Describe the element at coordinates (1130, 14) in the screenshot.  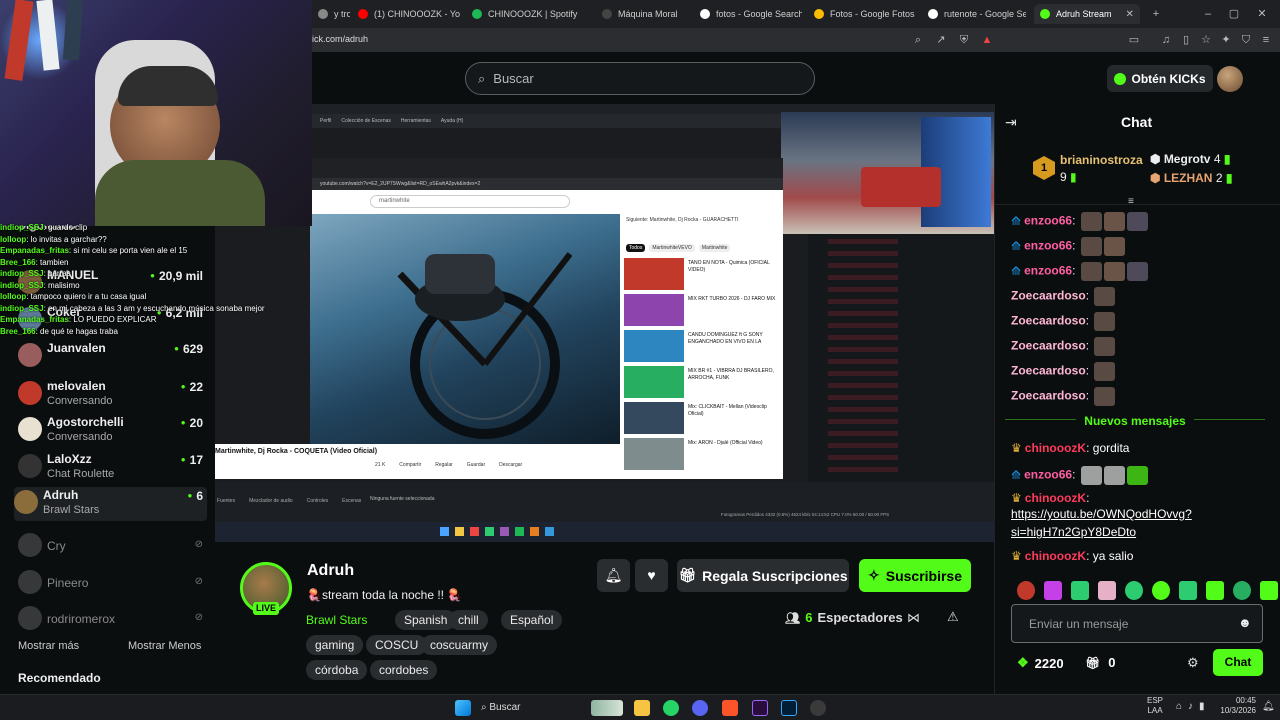
I see `close-tab-icon: ✕` at that location.